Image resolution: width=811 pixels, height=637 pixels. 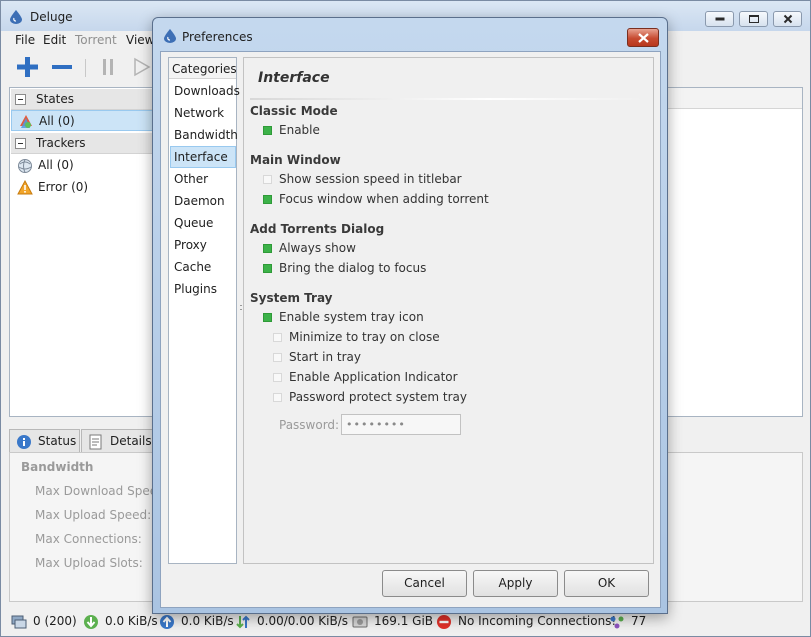 What do you see at coordinates (57, 467) in the screenshot?
I see `bandwidth-section-title: Bandwidth` at bounding box center [57, 467].